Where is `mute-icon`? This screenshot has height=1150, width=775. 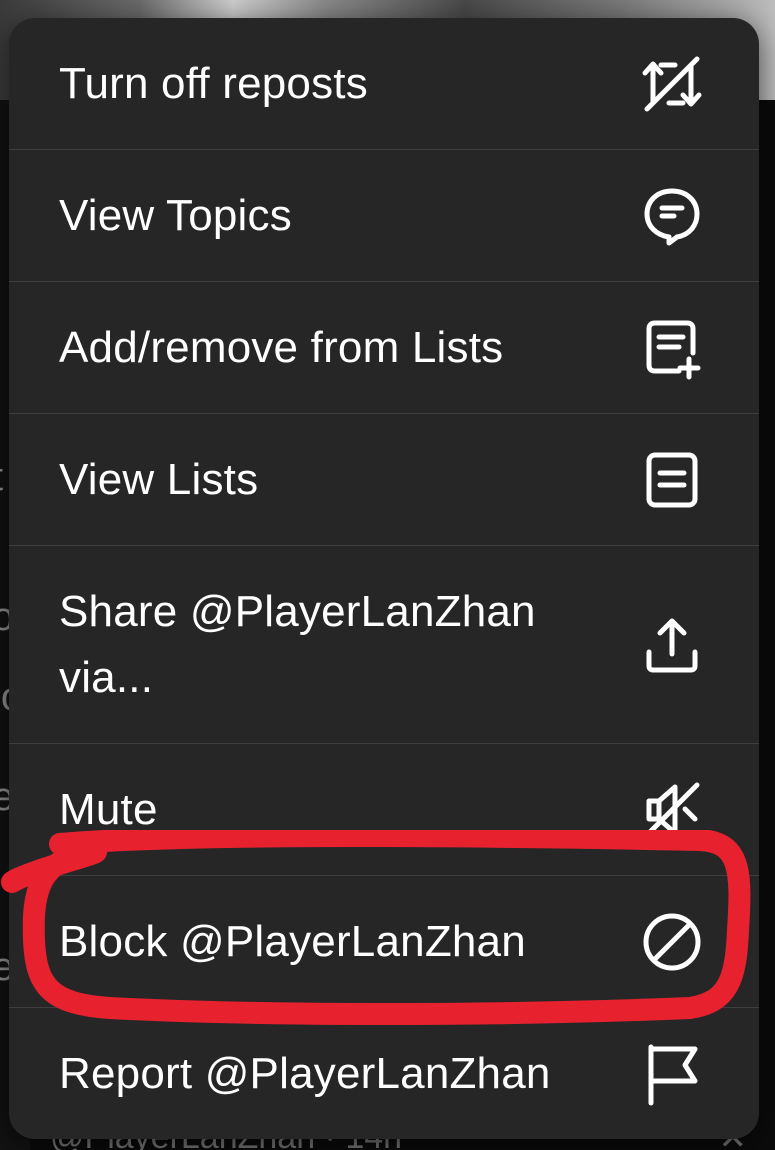 mute-icon is located at coordinates (672, 810).